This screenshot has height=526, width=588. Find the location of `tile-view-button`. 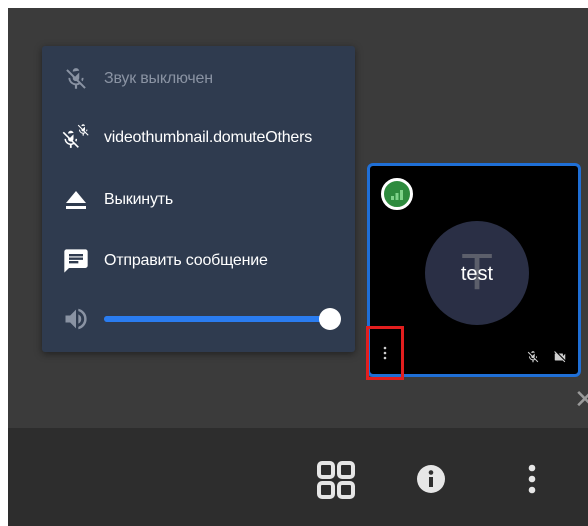

tile-view-button is located at coordinates (336, 480).